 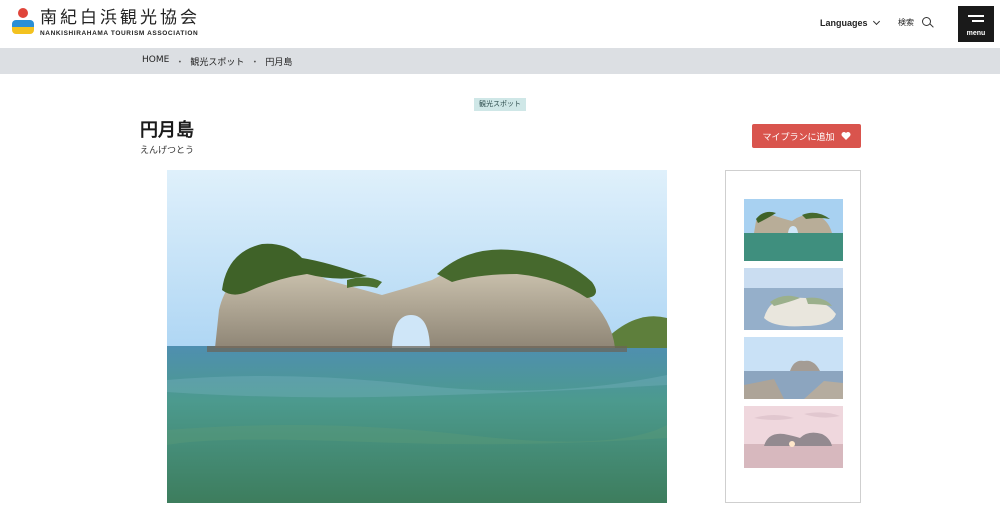 What do you see at coordinates (167, 130) in the screenshot?
I see `page-title: 円月島` at bounding box center [167, 130].